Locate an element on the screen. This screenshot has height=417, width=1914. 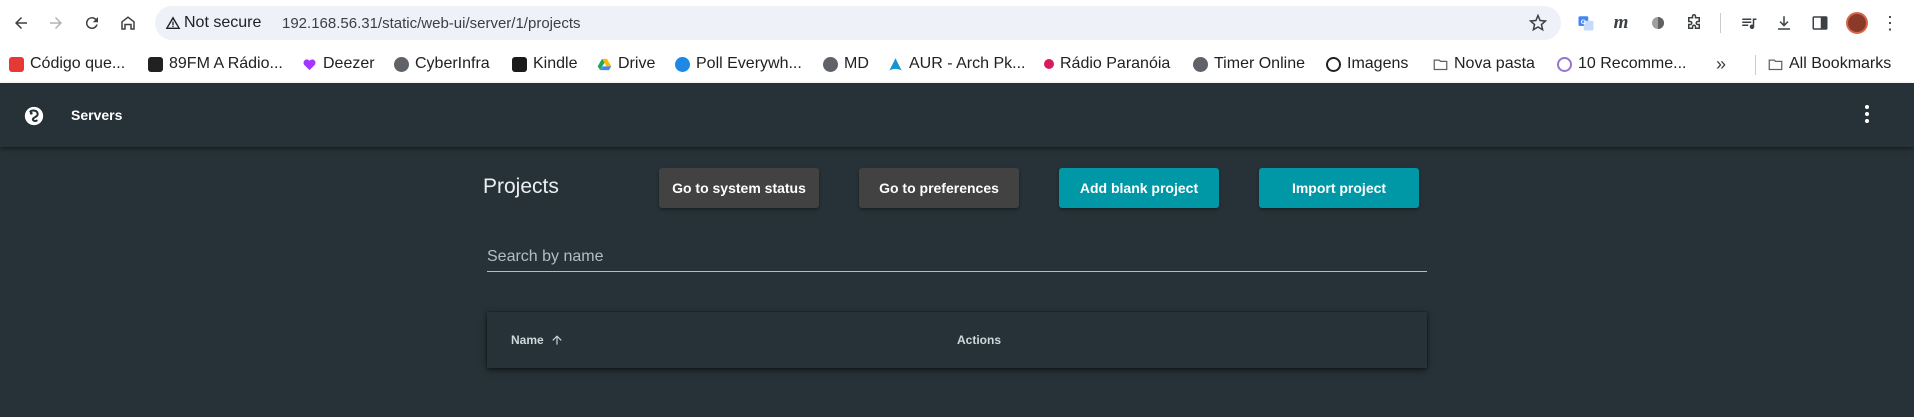
browser-menu-icon: ⋮ is located at coordinates (1890, 23).